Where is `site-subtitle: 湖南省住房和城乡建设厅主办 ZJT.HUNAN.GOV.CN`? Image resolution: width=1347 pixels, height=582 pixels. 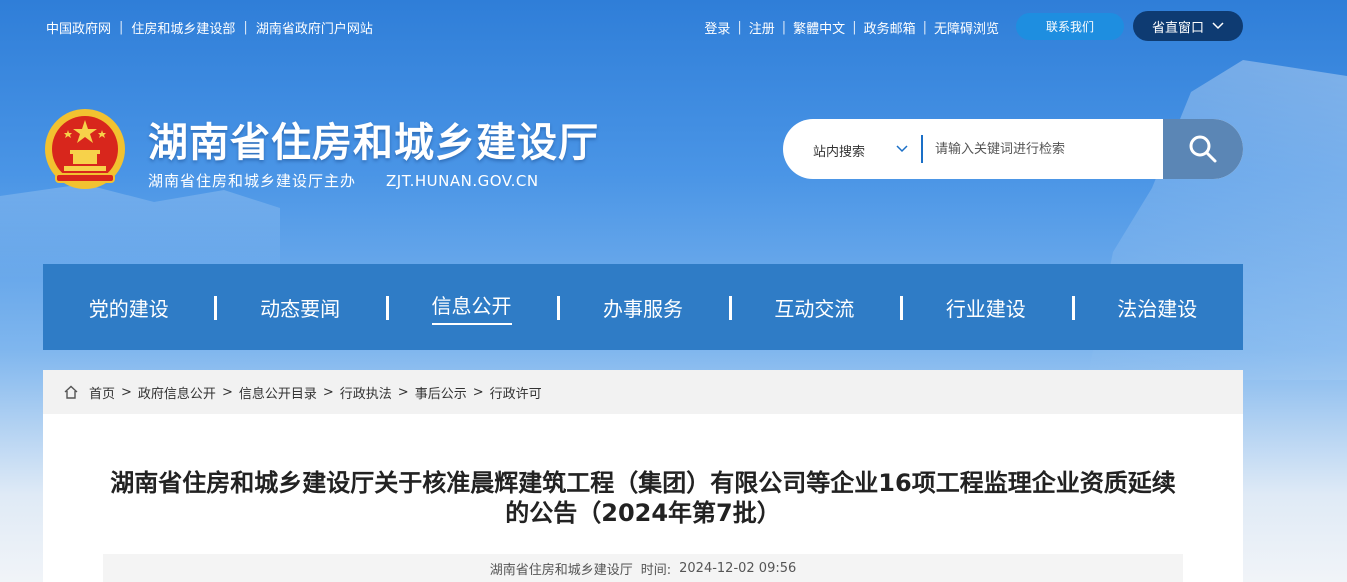
site-subtitle: 湖南省住房和城乡建设厅主办 ZJT.HUNAN.GOV.CN is located at coordinates (343, 180).